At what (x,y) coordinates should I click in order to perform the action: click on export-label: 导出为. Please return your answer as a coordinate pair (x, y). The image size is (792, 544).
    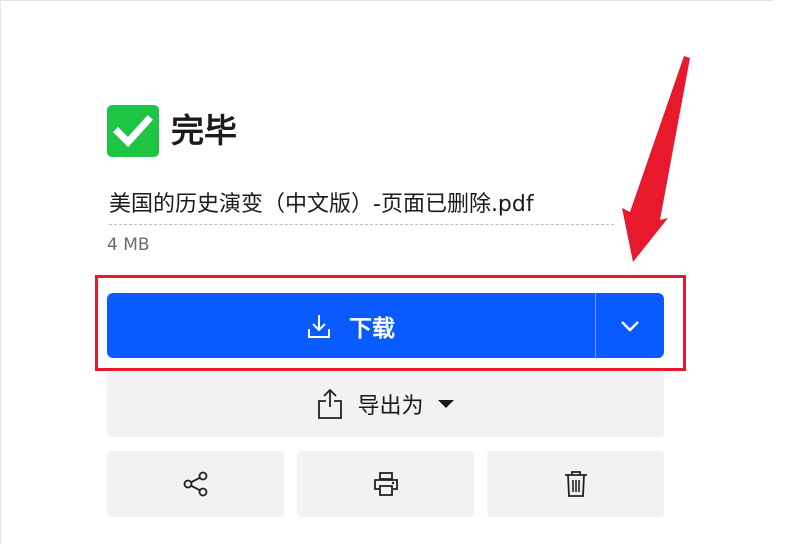
    Looking at the image, I should click on (390, 406).